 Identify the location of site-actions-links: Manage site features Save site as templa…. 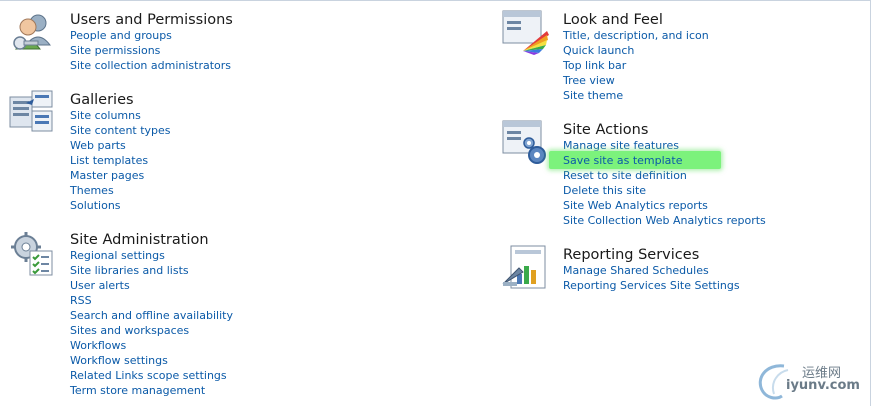
(657, 183).